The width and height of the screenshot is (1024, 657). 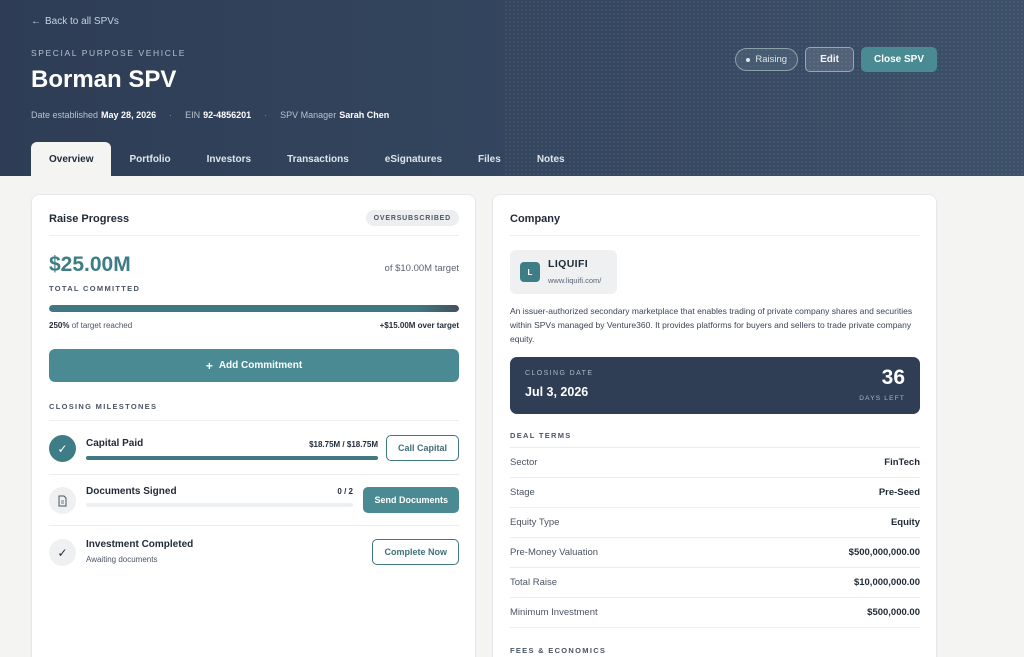 I want to click on deal-term-row: Pre-Money Valuation $500,000,000.00, so click(x=715, y=552).